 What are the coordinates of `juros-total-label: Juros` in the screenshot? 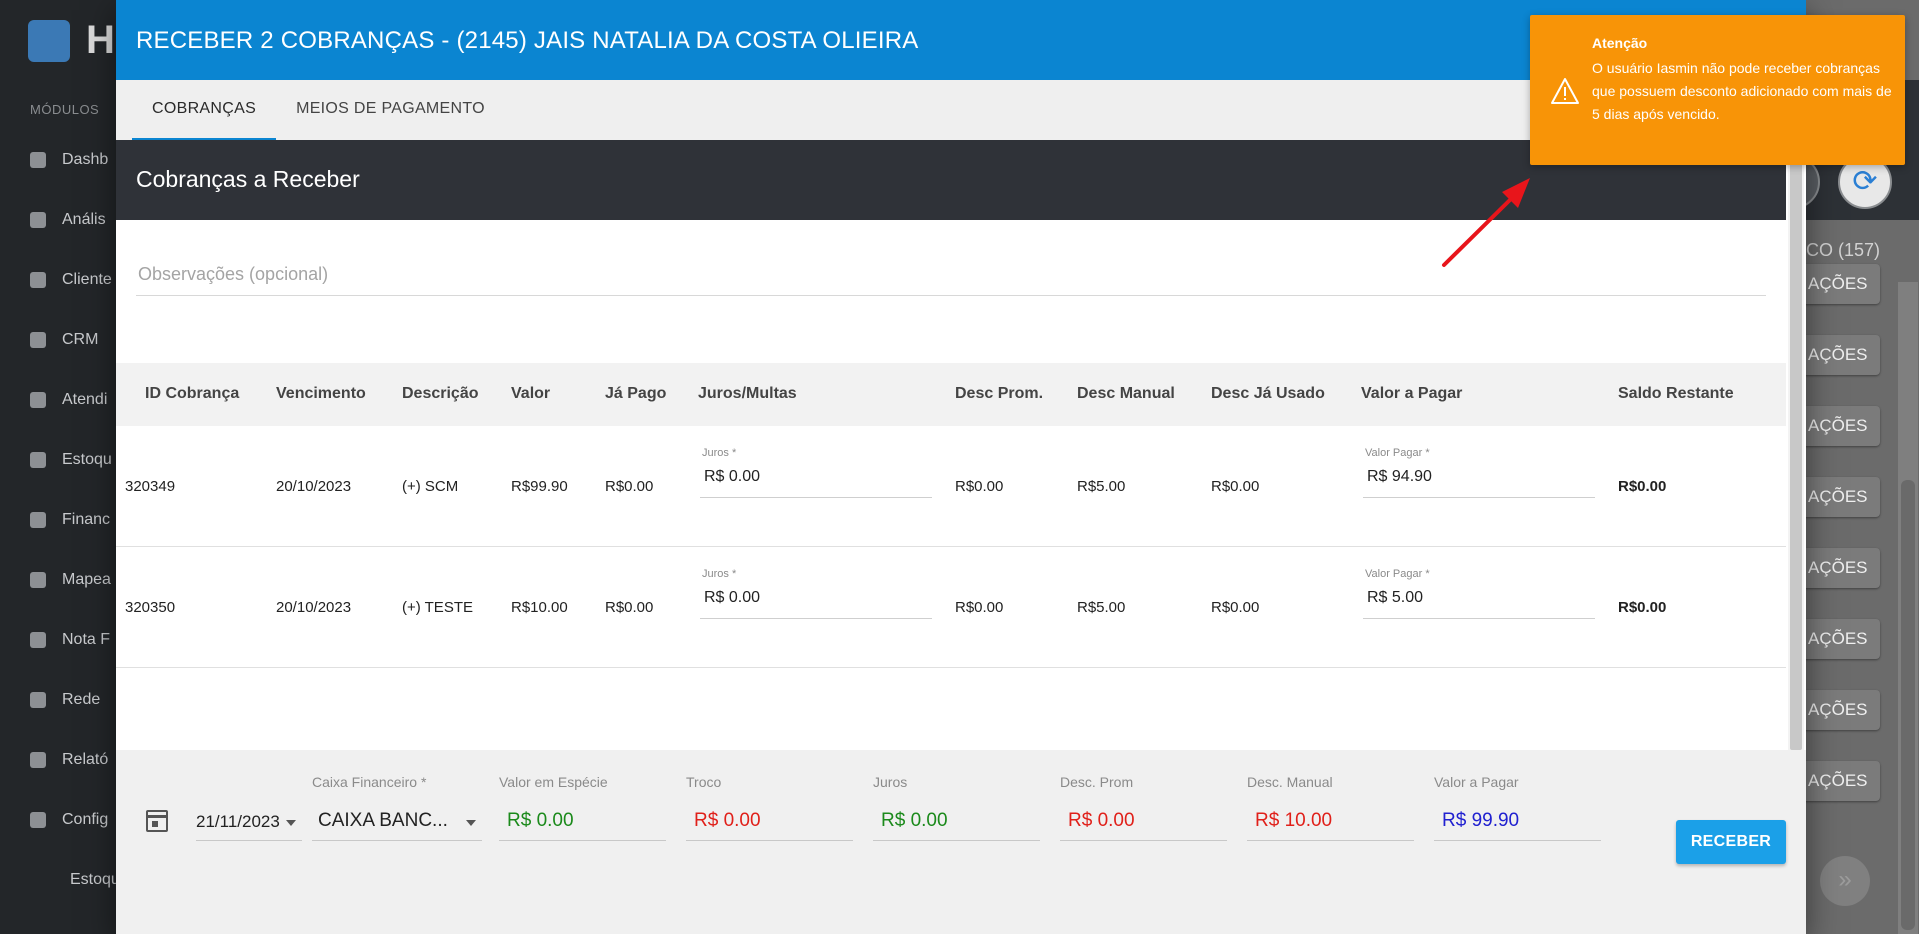 It's located at (890, 782).